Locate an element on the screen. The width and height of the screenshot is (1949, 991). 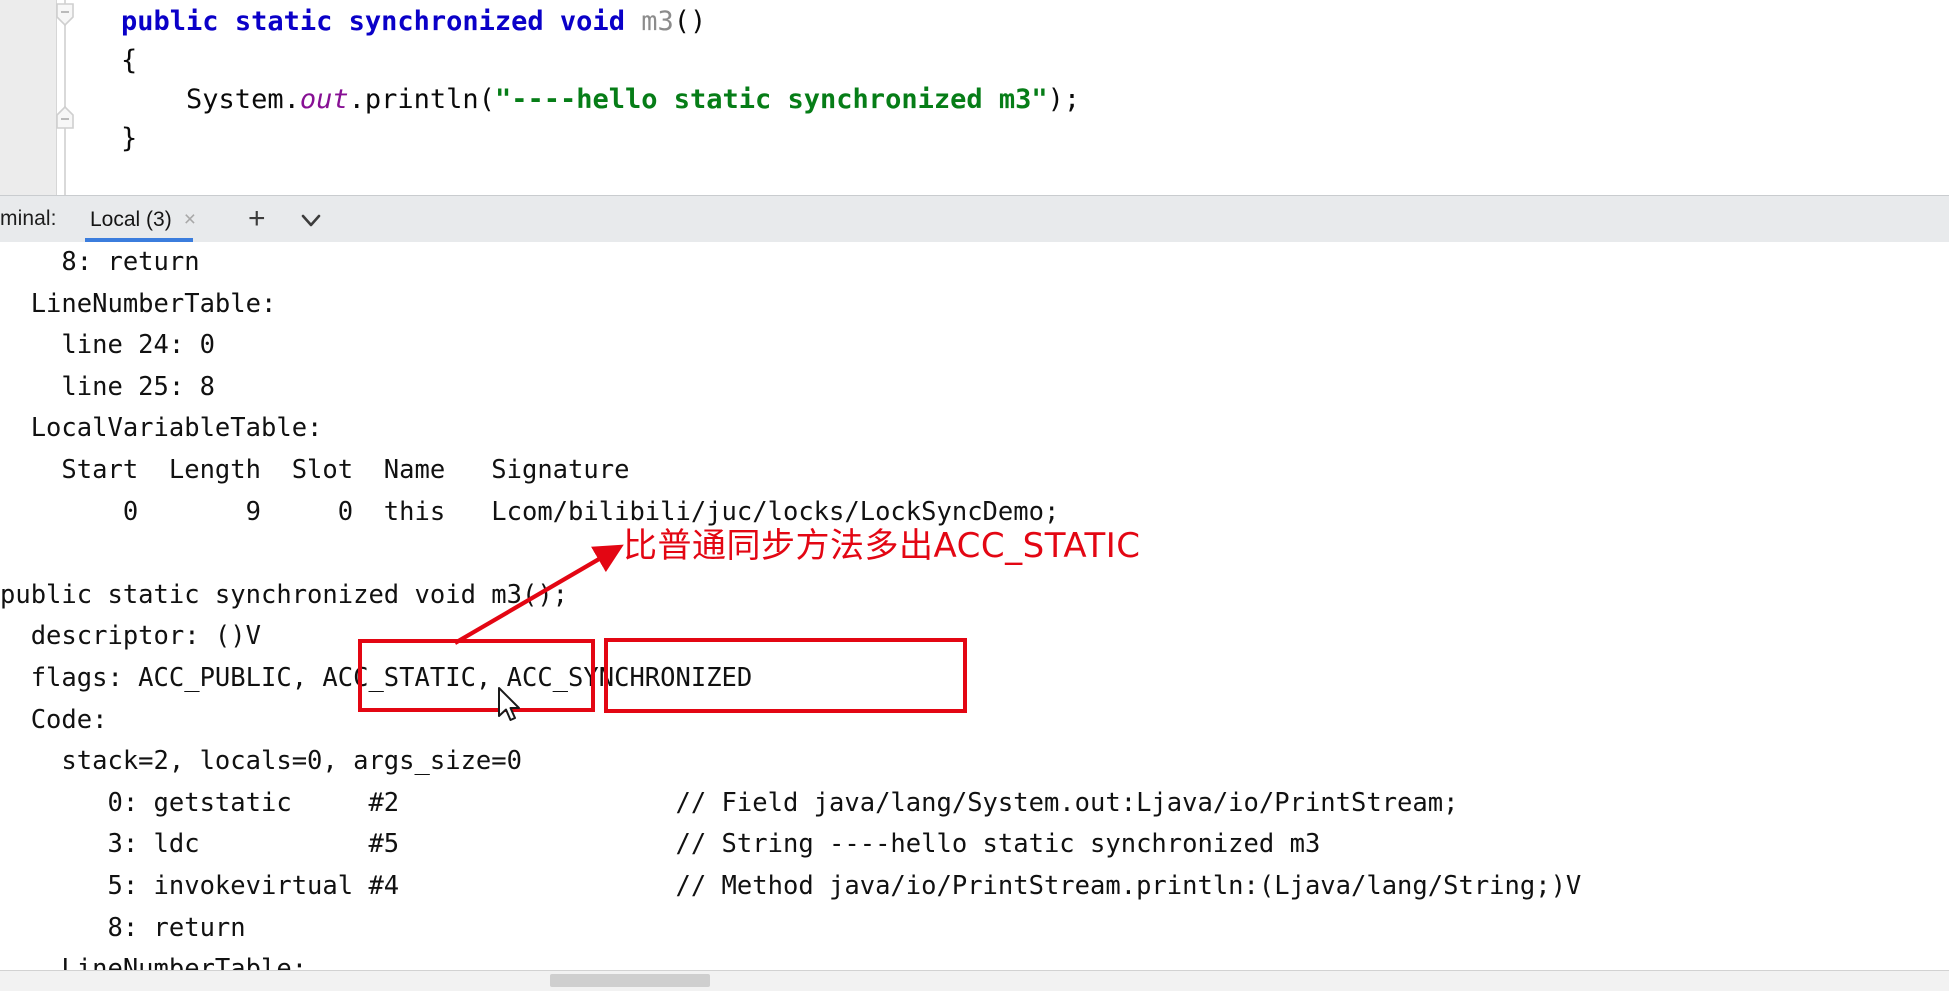
terminal-line: line 24: 0 is located at coordinates (107, 345).